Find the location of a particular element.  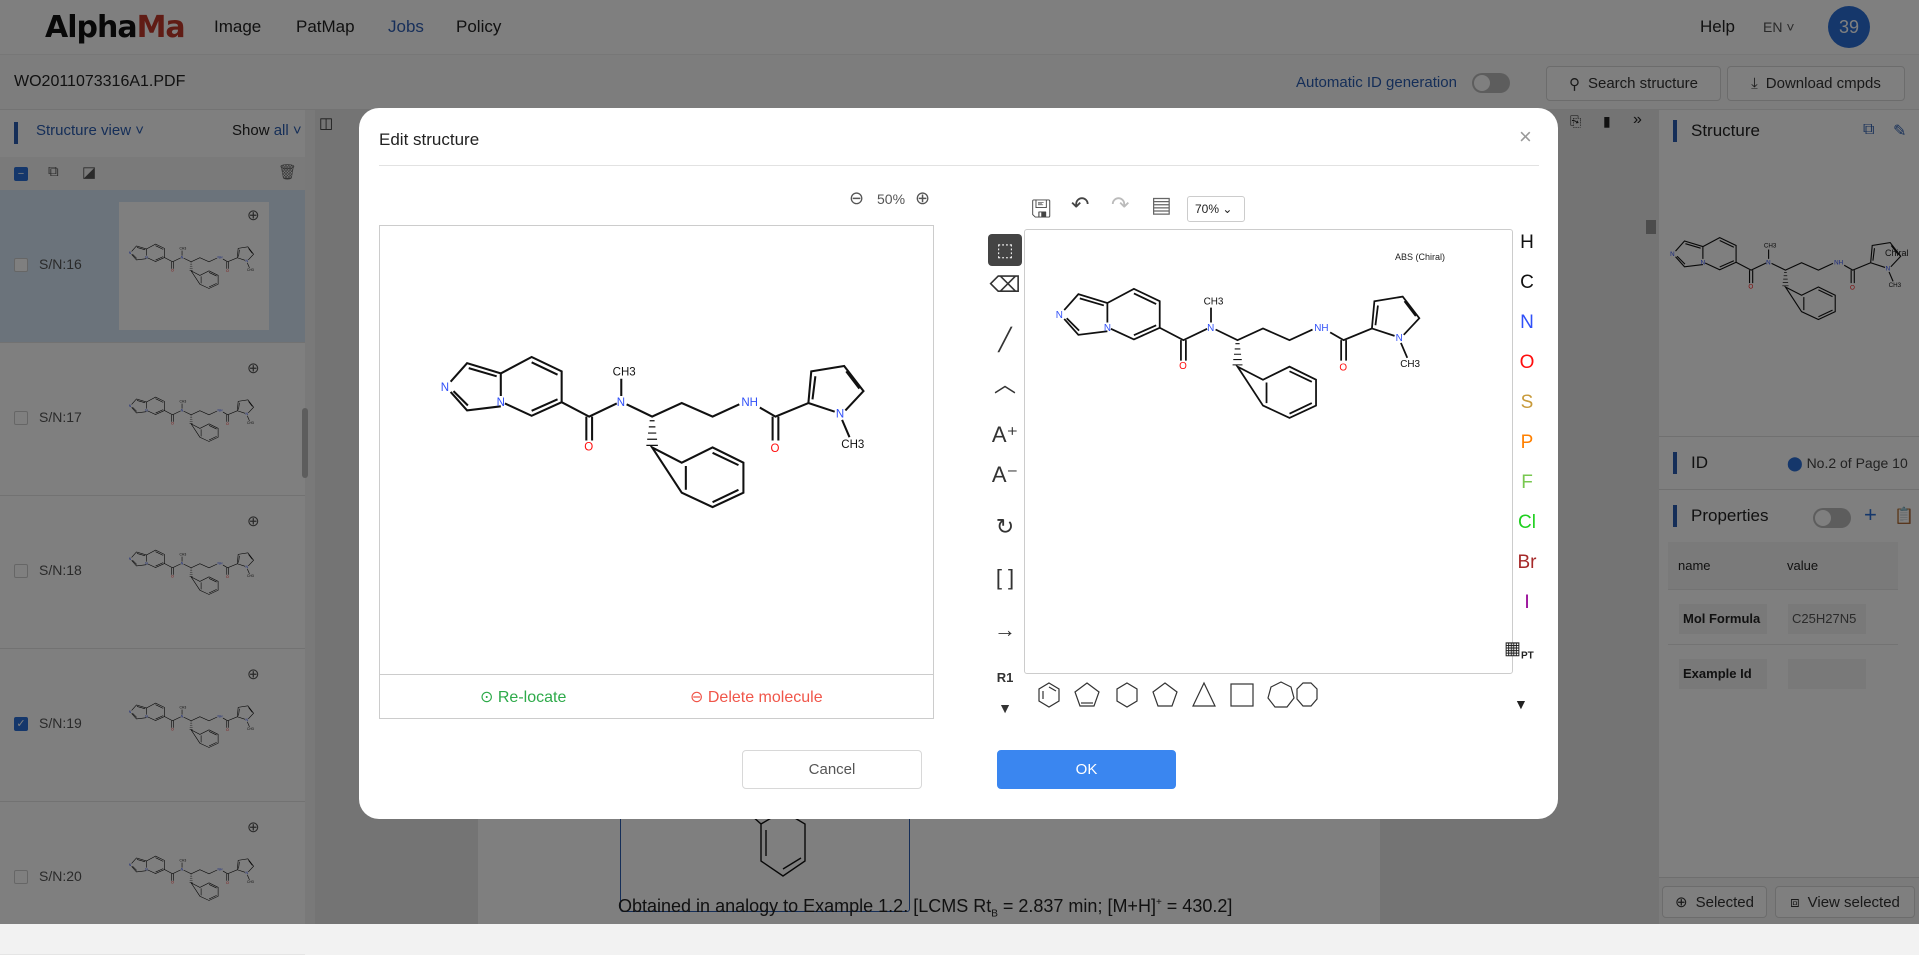

close-icon: × is located at coordinates (1525, 137).